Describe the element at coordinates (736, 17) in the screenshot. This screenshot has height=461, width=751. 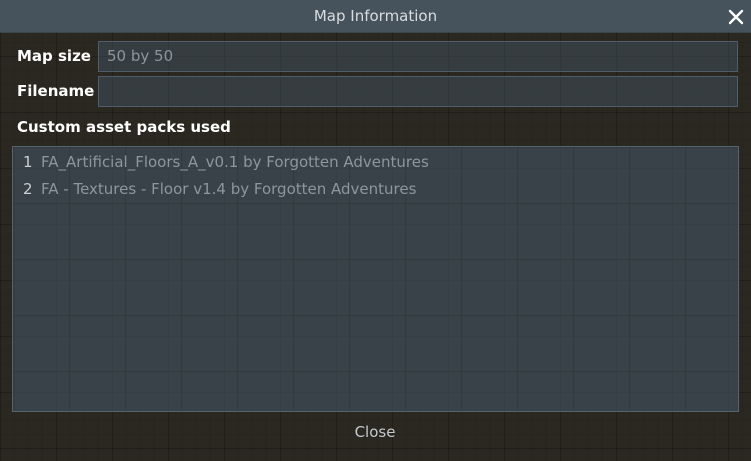
I see `close-icon` at that location.